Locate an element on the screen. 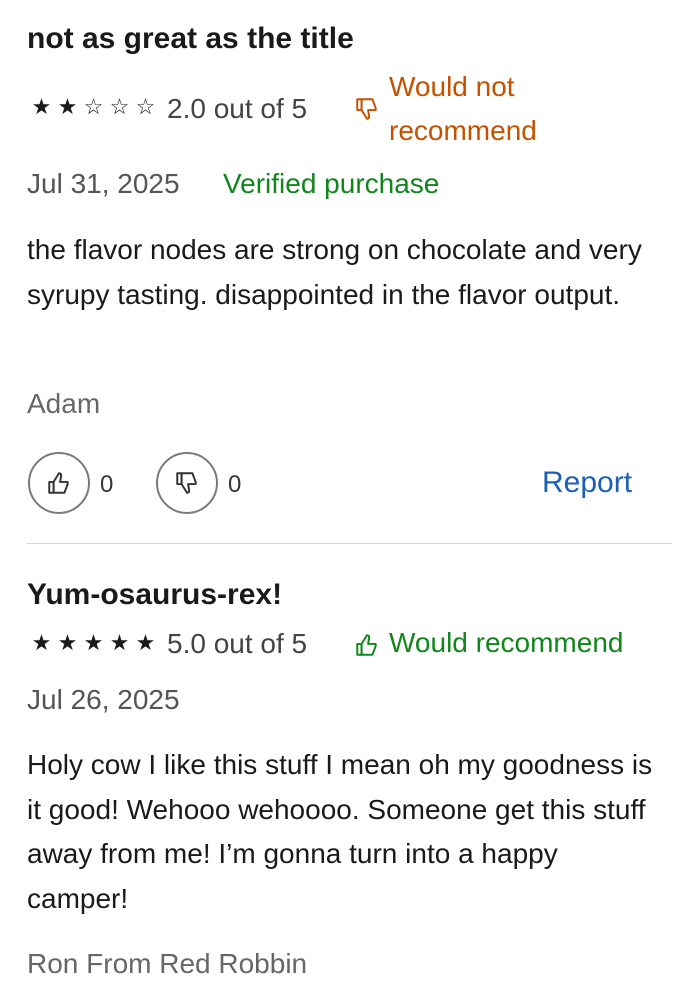  helpful-count: 0 is located at coordinates (107, 484).